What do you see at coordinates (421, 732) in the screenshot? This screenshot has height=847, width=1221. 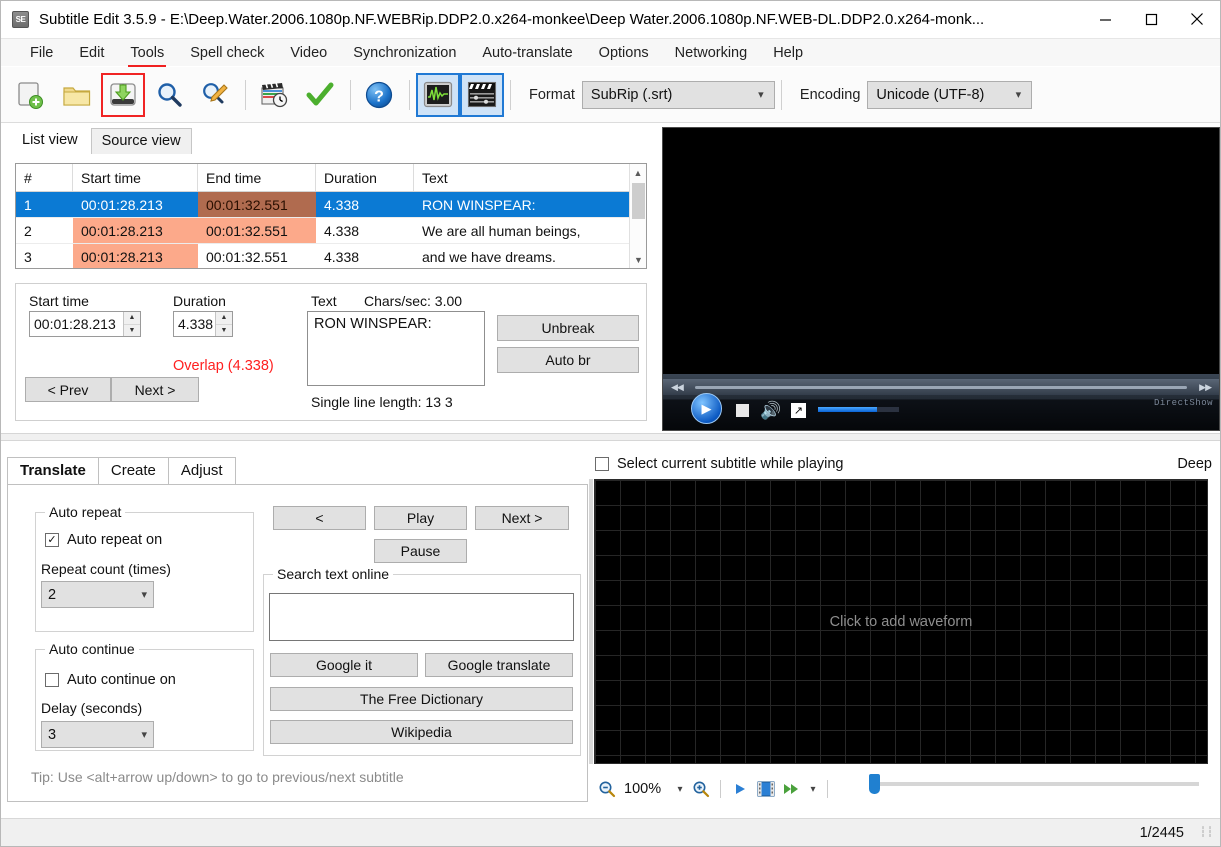 I see `wikipedia-button: Wikipedia` at bounding box center [421, 732].